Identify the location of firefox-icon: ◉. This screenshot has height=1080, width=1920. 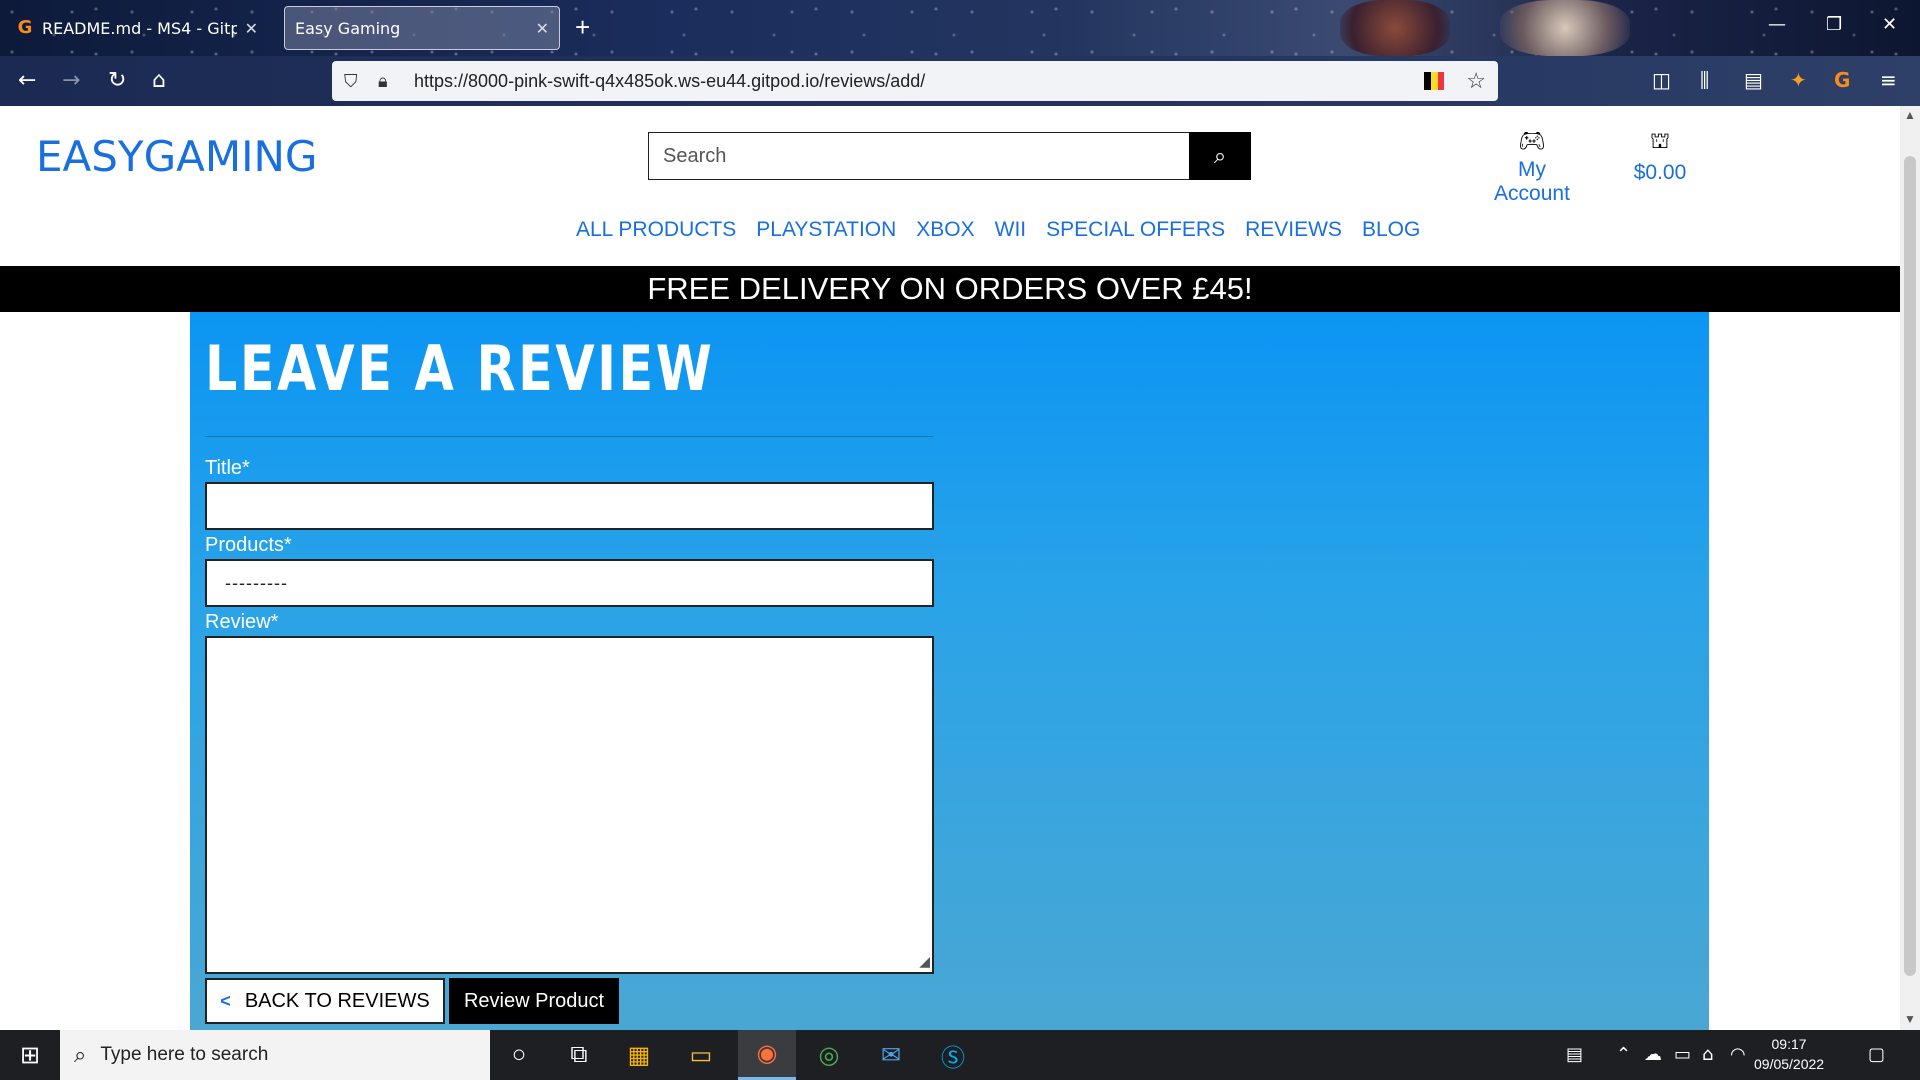
(767, 1055).